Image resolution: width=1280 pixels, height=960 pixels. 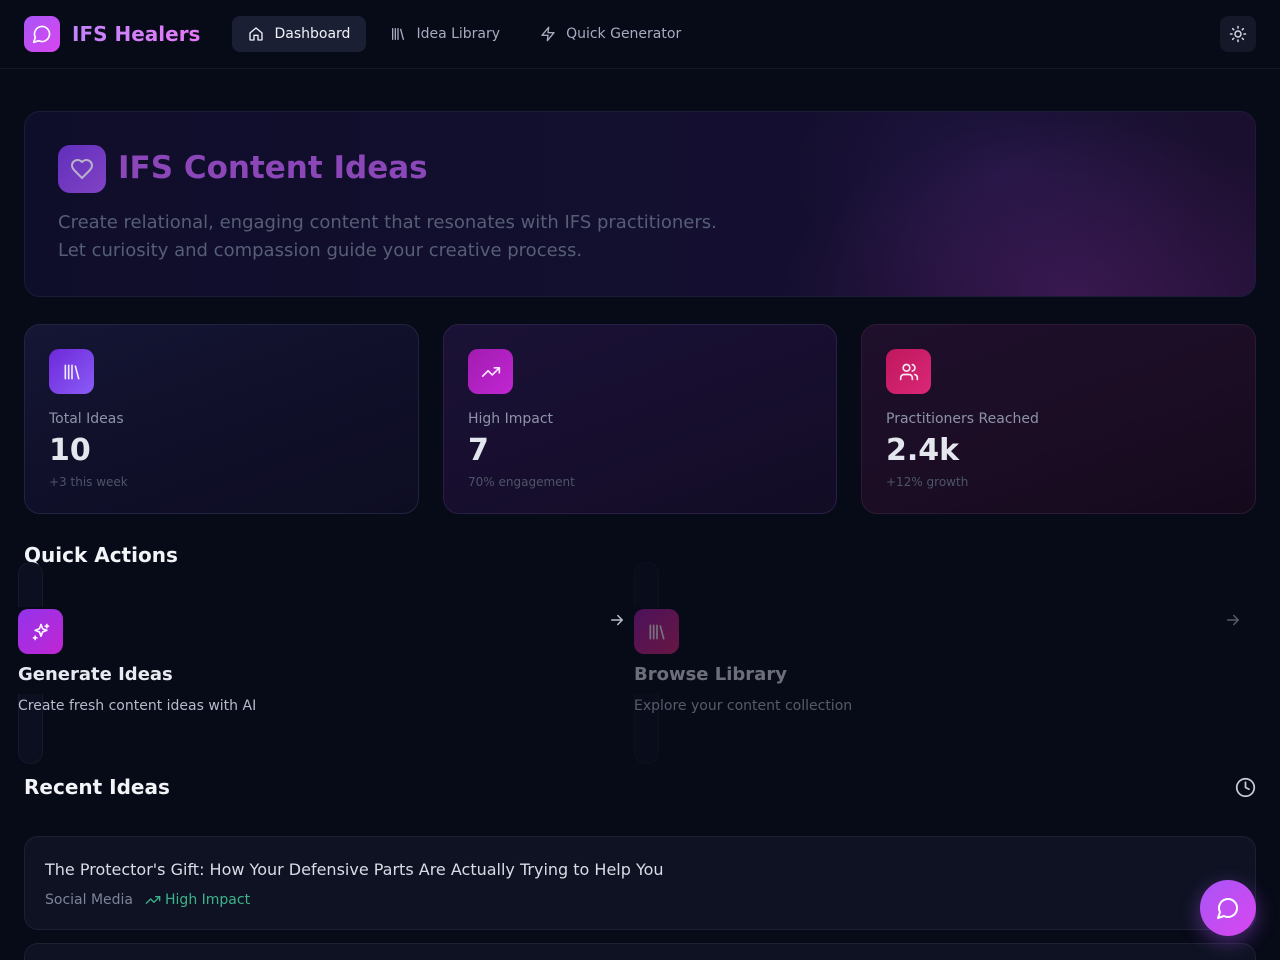 I want to click on action-description: Explore your content collection, so click(x=743, y=706).